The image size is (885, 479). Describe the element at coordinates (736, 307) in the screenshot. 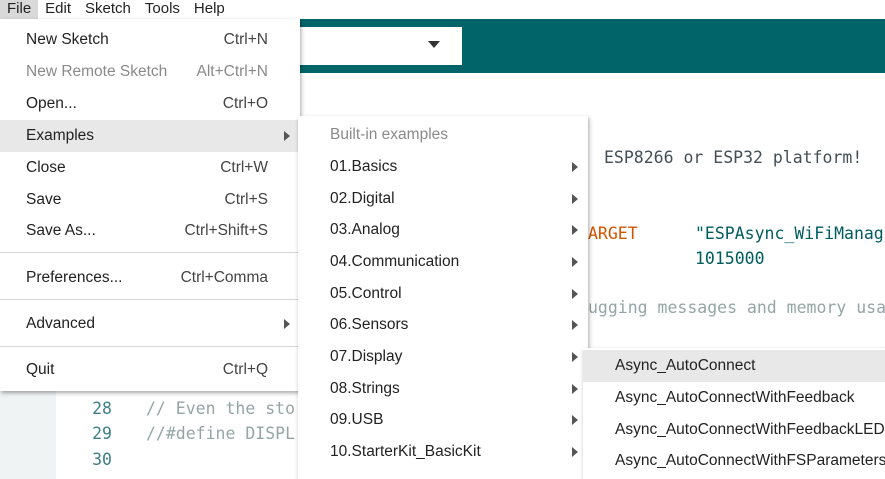

I see `code-fragment-debug: ugging messages and memory usa` at that location.